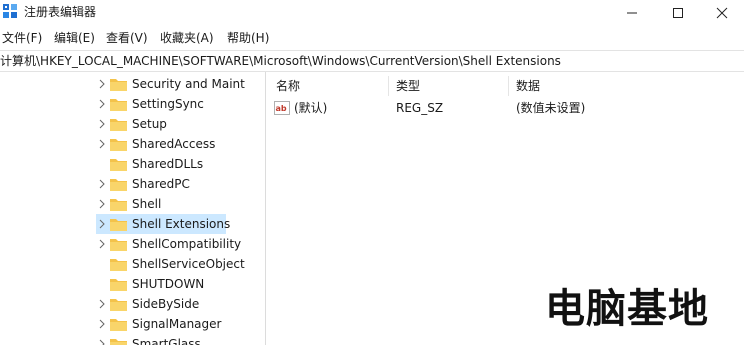 This screenshot has height=345, width=744. I want to click on tree-item: SmartGlass, so click(170, 339).